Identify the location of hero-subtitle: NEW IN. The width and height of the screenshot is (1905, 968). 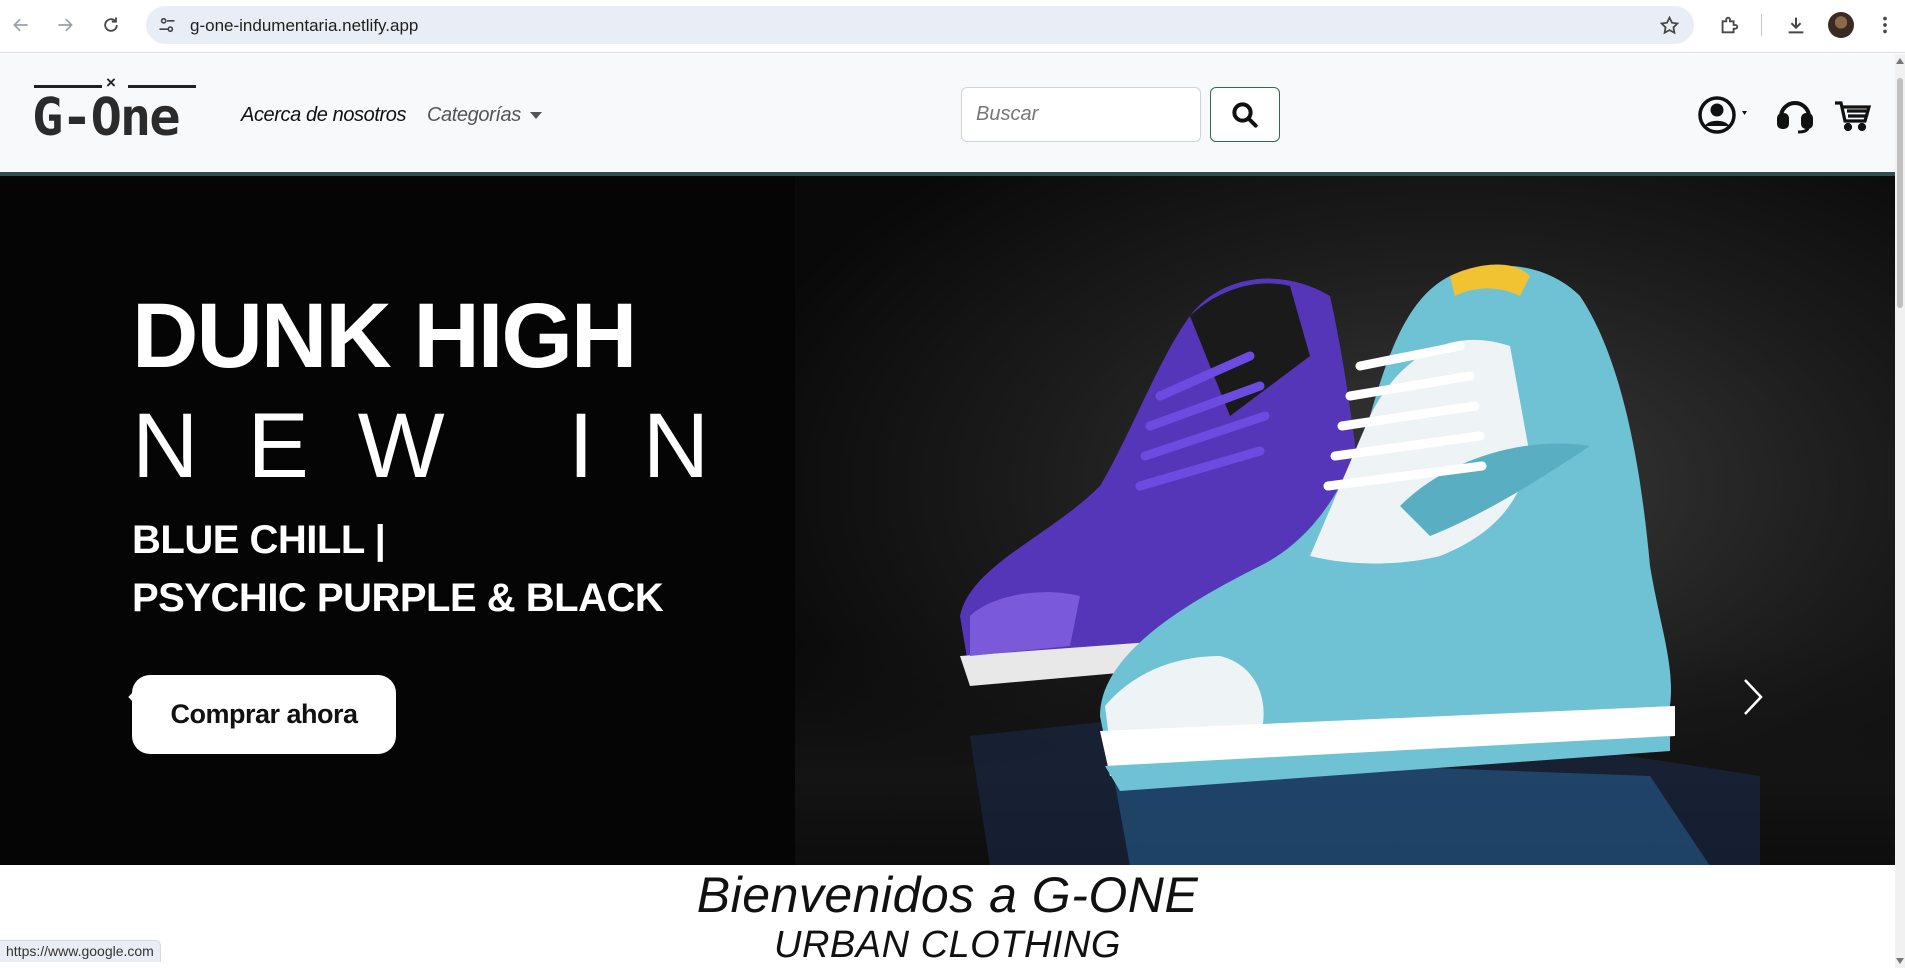
(445, 446).